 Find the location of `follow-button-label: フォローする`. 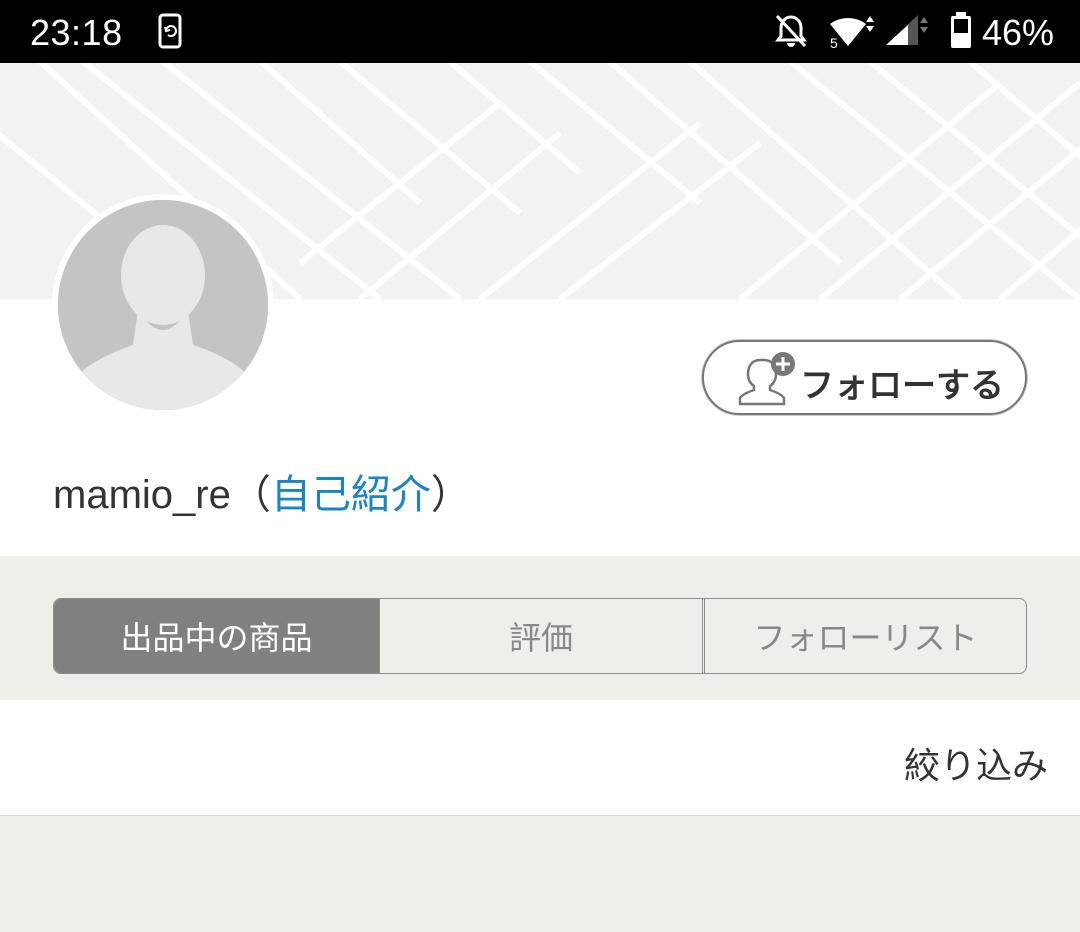

follow-button-label: フォローする is located at coordinates (902, 386).